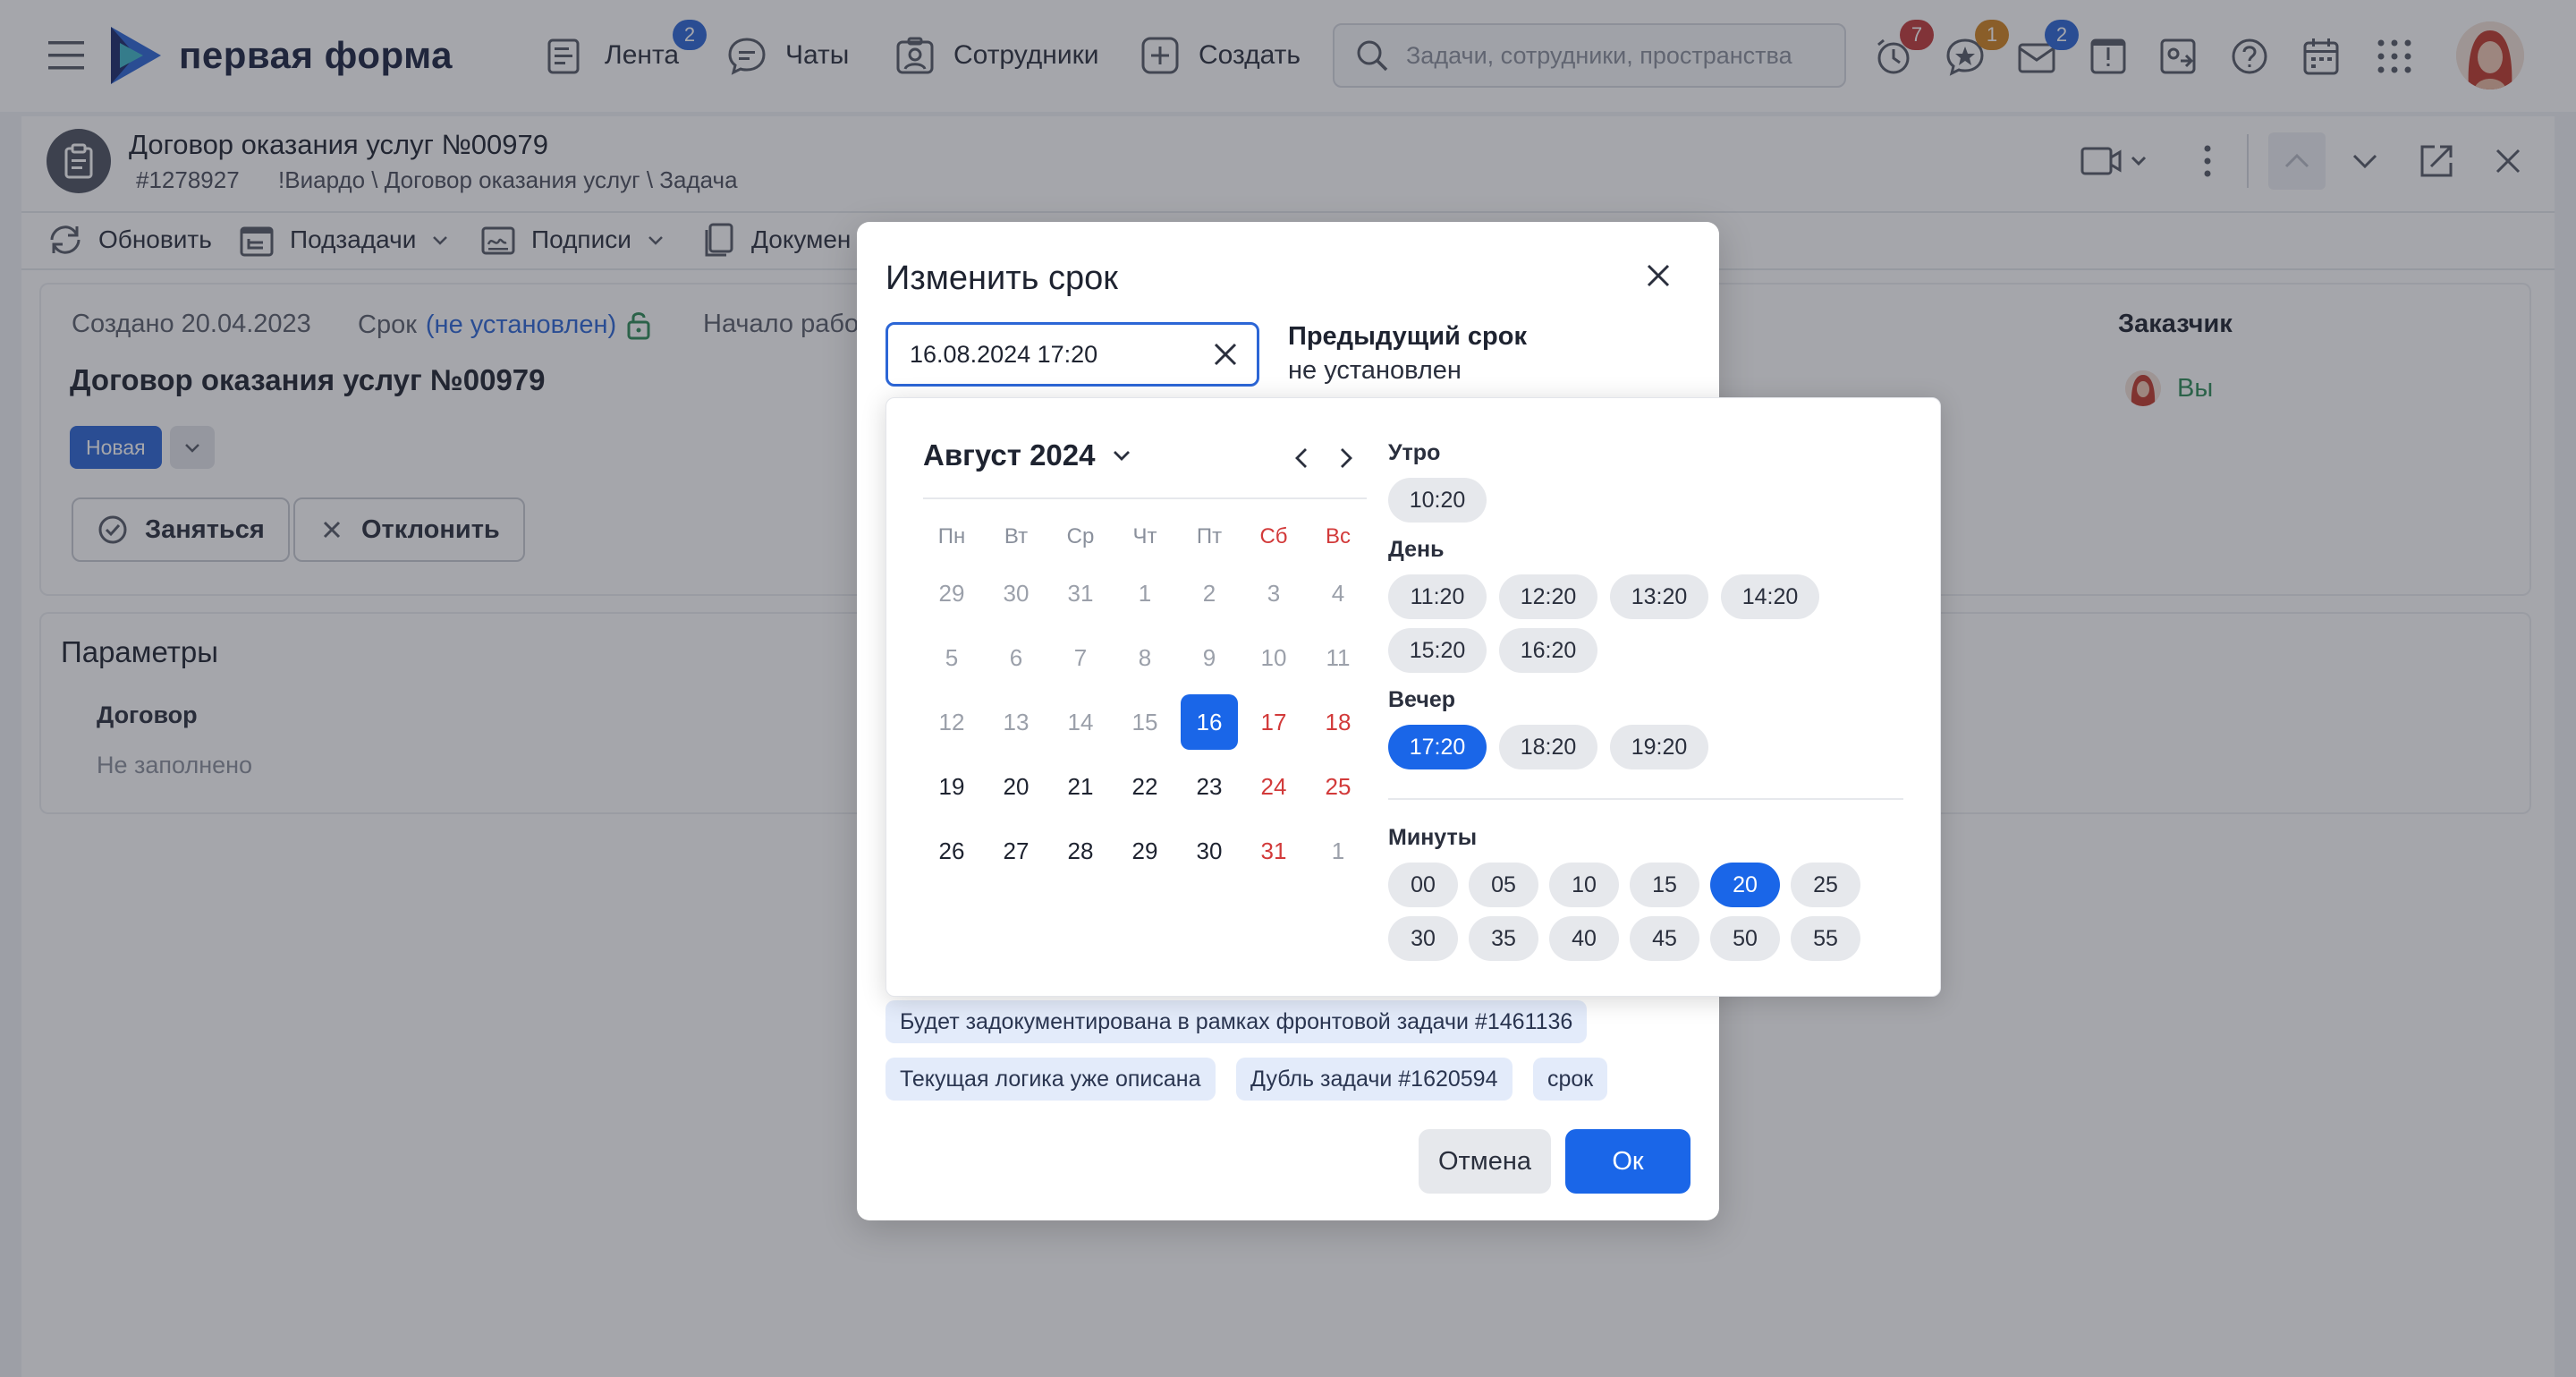 This screenshot has height=1377, width=2576. I want to click on calendar-day: 12, so click(951, 722).